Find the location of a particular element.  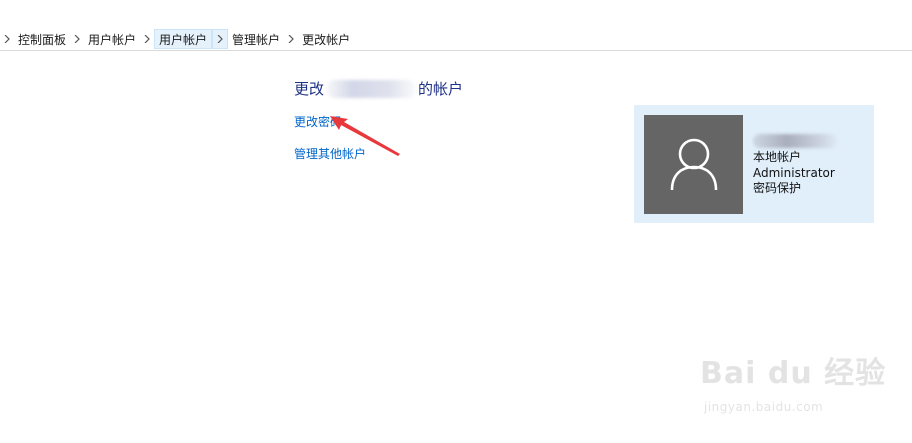

avatar is located at coordinates (693, 164).